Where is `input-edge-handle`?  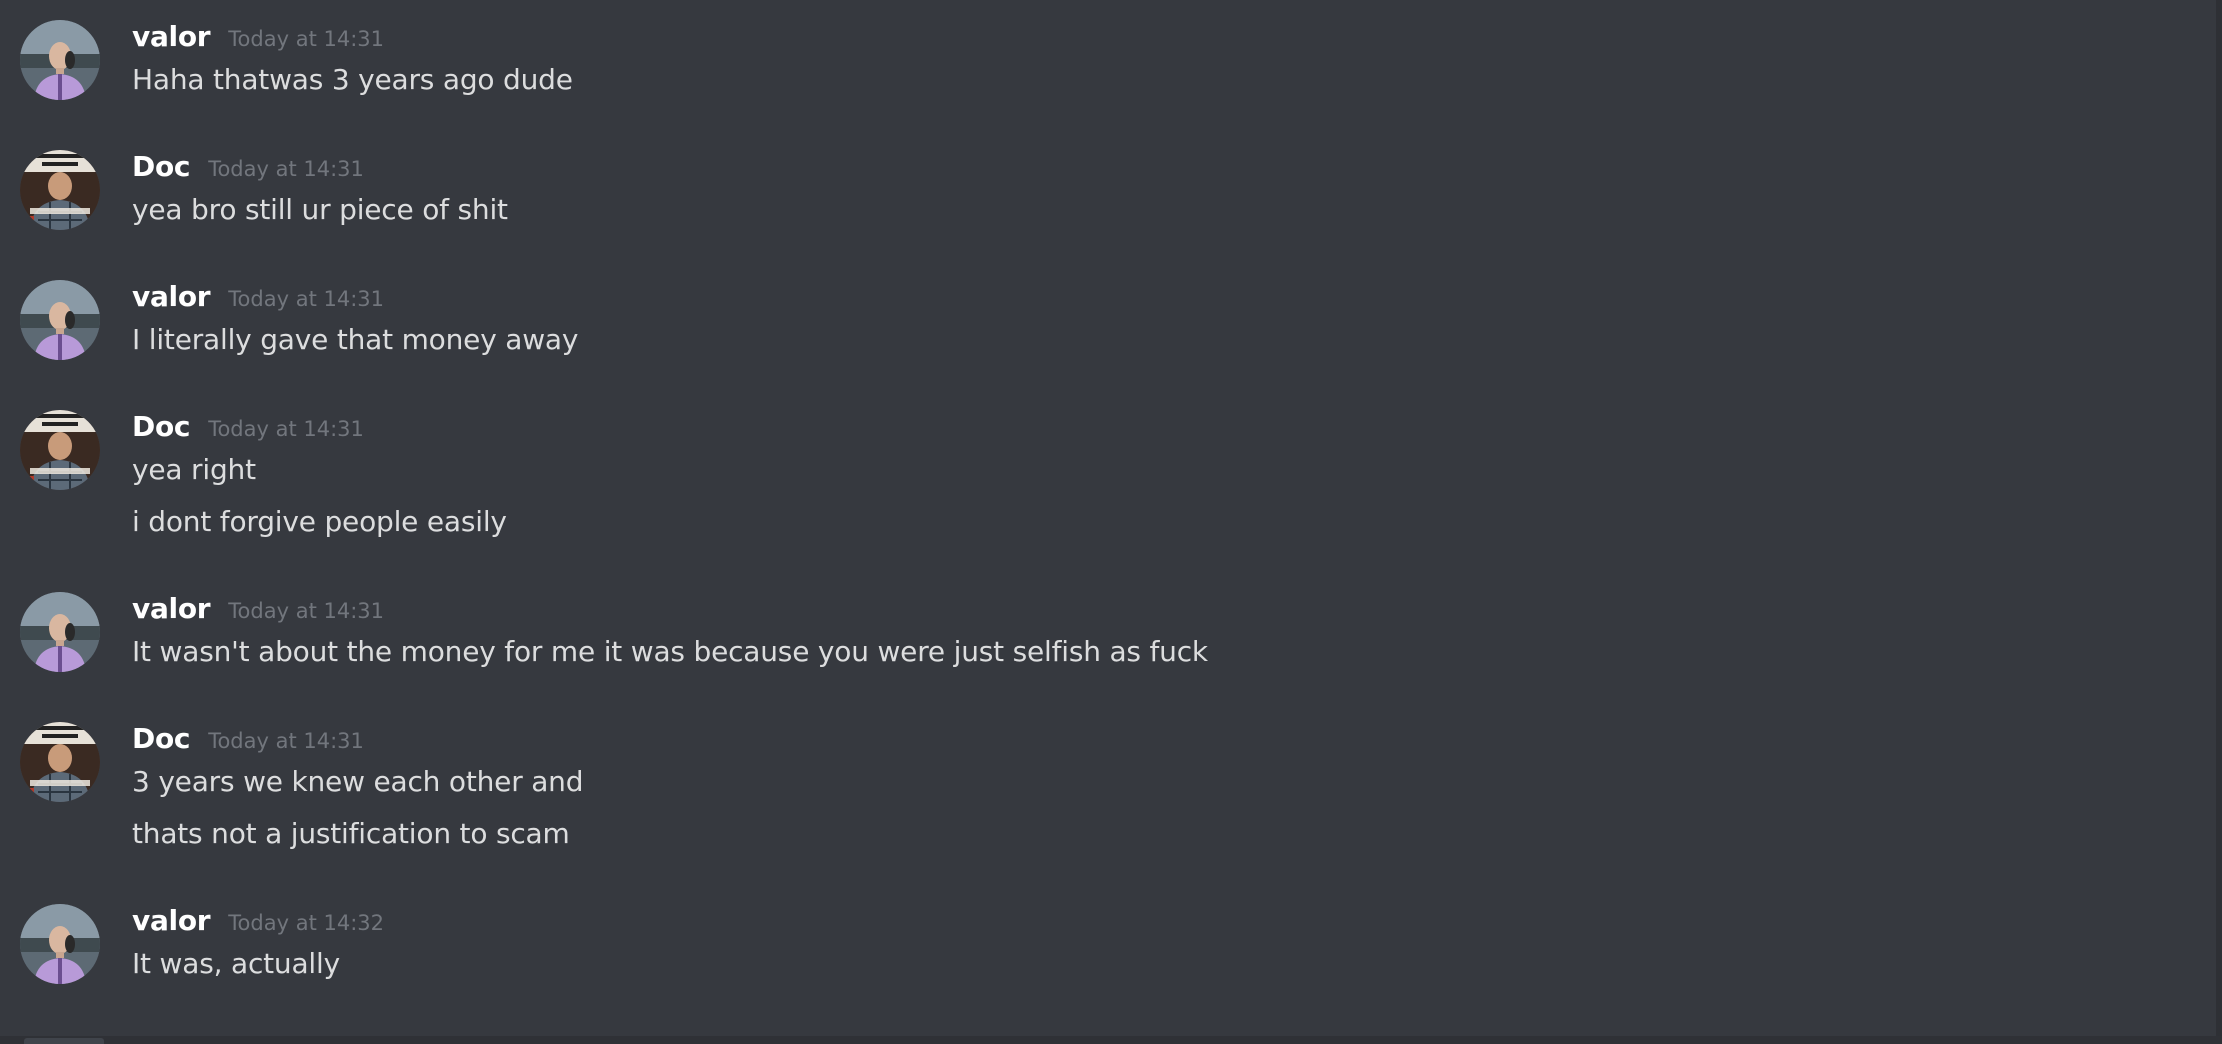
input-edge-handle is located at coordinates (64, 1041).